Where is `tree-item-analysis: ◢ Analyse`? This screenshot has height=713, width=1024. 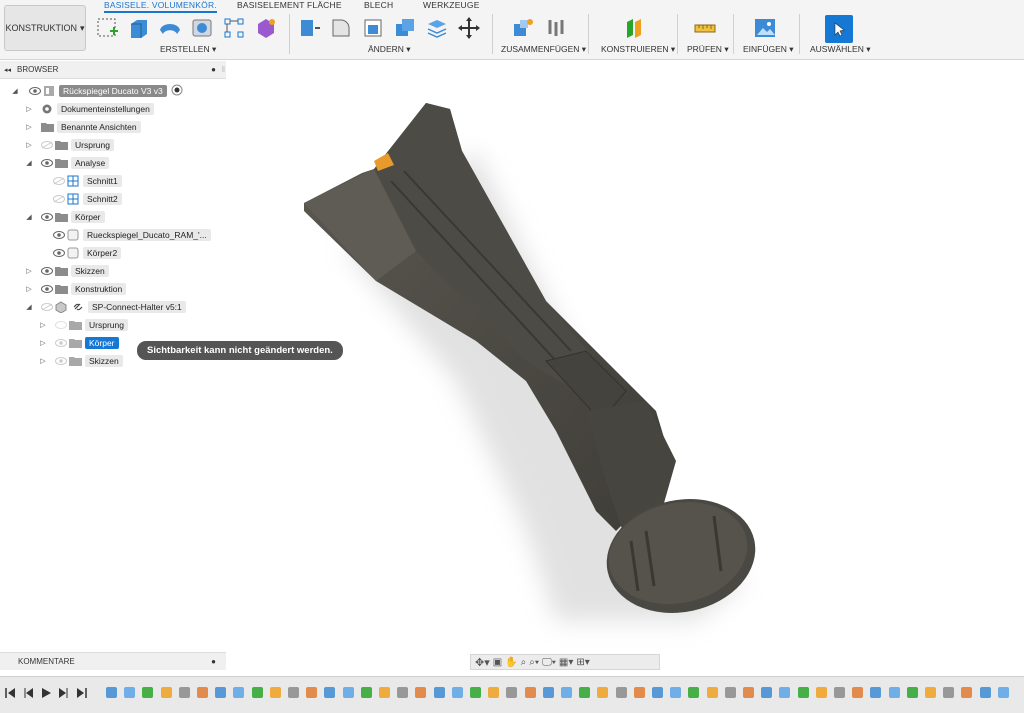 tree-item-analysis: ◢ Analyse is located at coordinates (67, 163).